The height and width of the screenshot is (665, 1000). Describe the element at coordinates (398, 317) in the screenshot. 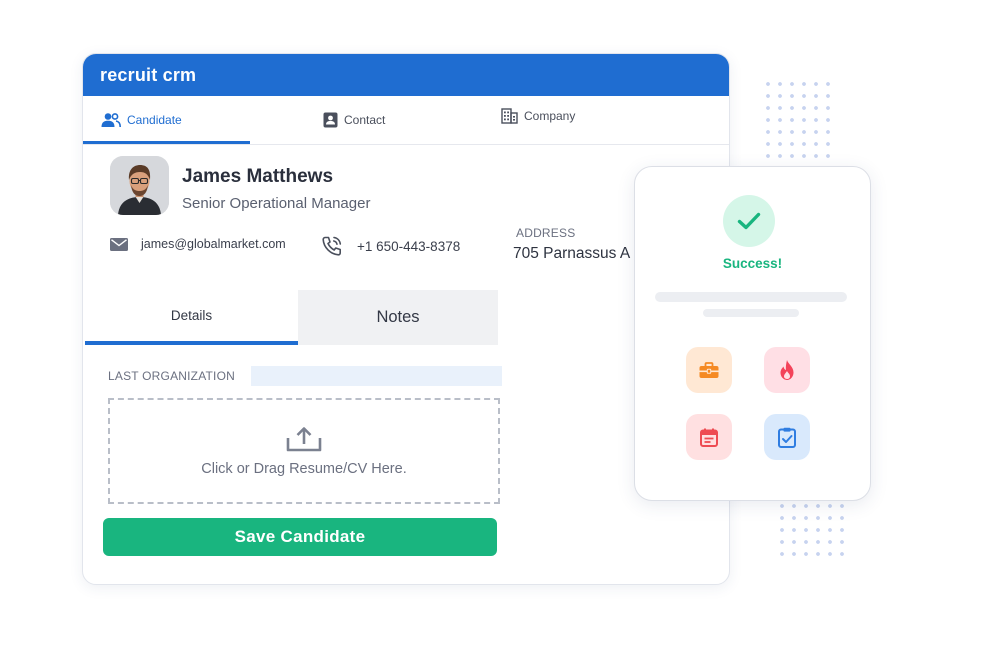

I see `tab-notes: Notes` at that location.